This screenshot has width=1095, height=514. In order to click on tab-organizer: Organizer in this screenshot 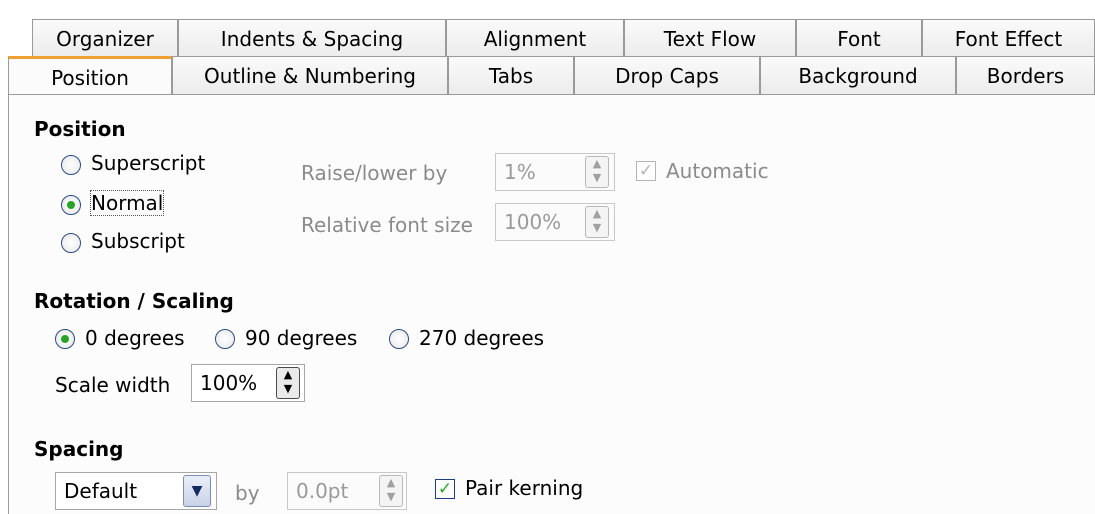, I will do `click(105, 38)`.